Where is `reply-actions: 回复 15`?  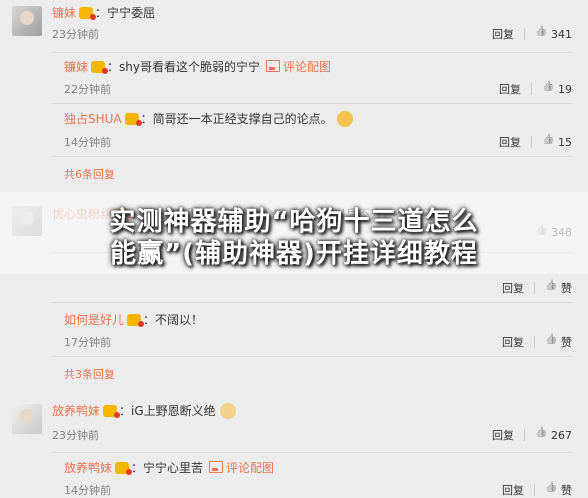 reply-actions: 回复 15 is located at coordinates (535, 142).